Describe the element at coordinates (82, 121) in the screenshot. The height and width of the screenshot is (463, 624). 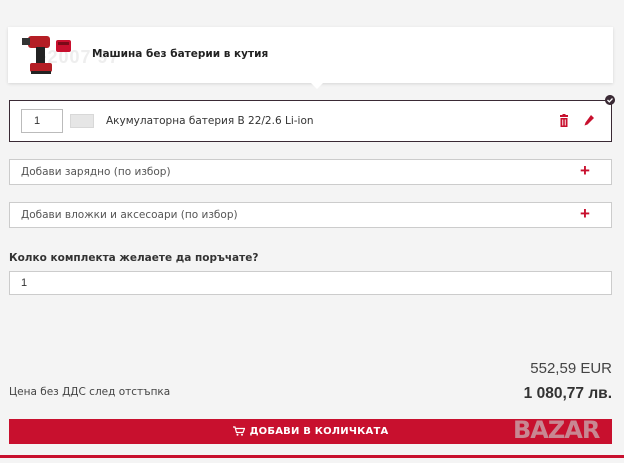
I see `battery-thumbnail` at that location.